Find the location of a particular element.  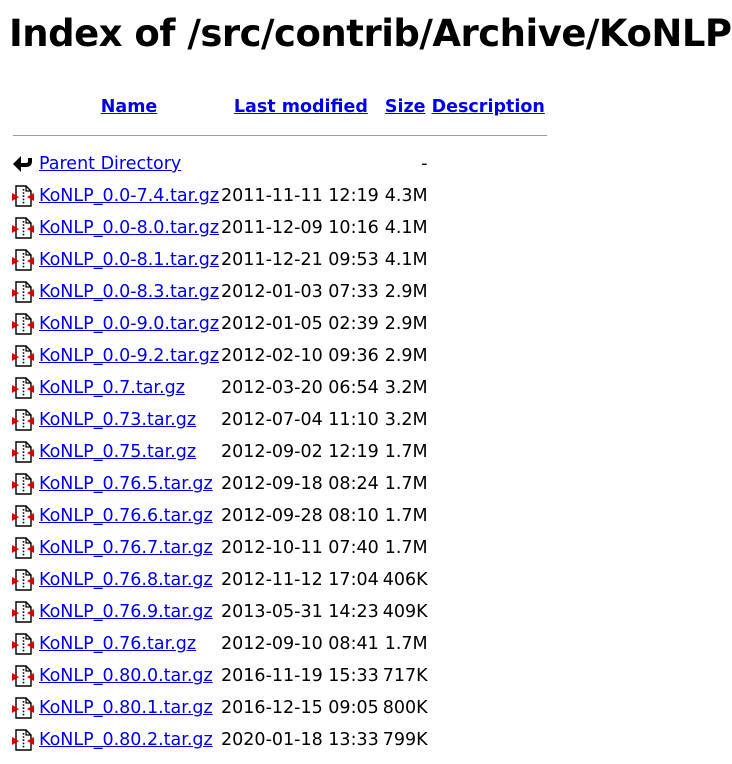

file-link: KoNLP_0.76.tar.gz is located at coordinates (117, 644).